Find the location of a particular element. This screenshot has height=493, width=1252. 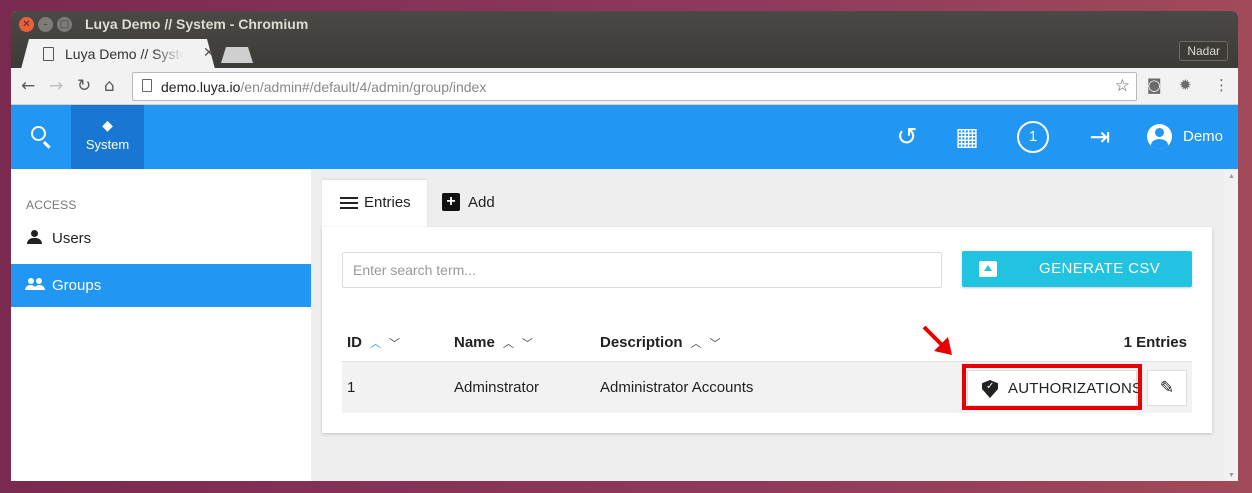

extension-icon: ✹ is located at coordinates (1185, 85).